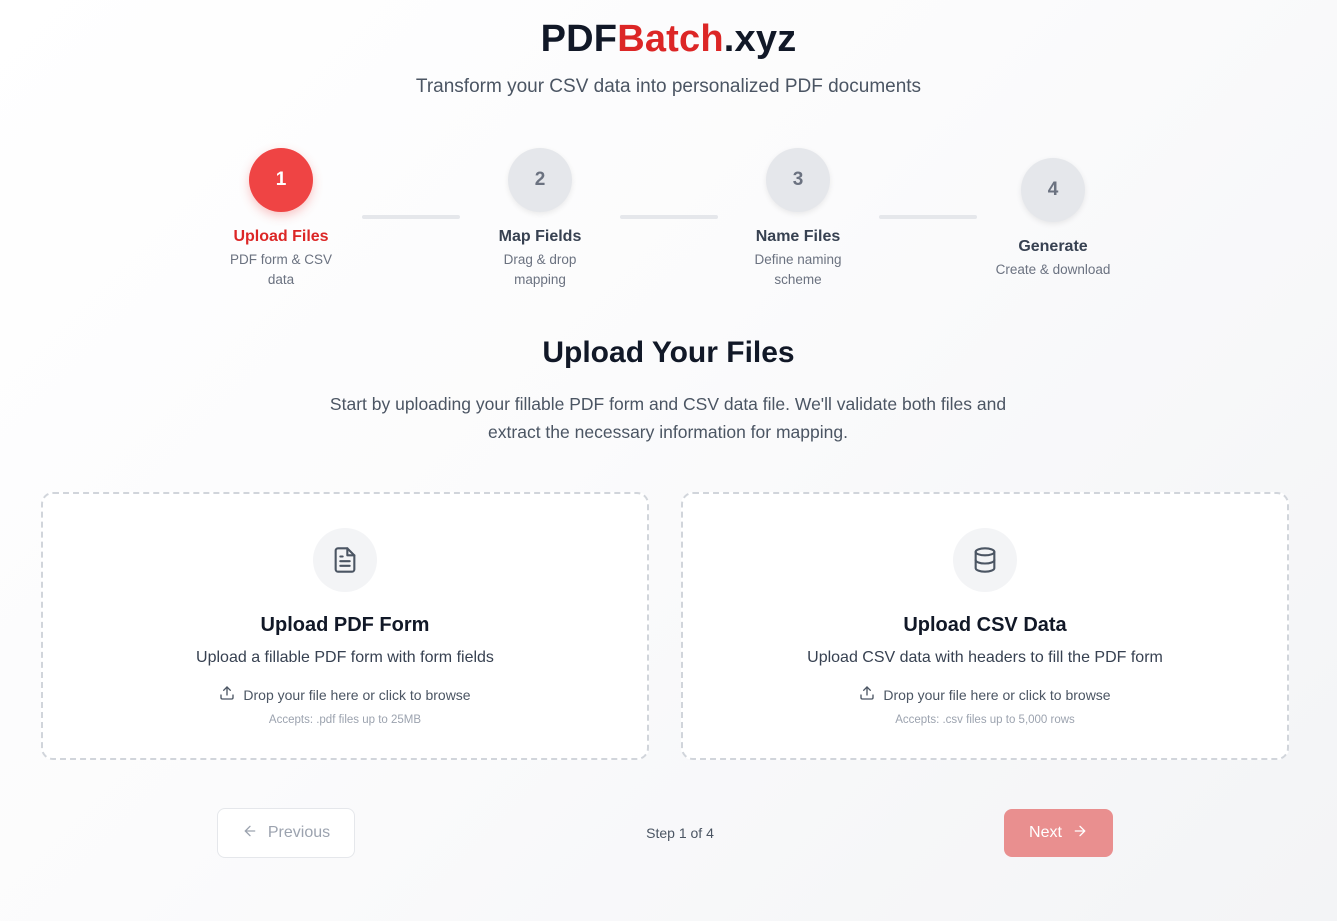  Describe the element at coordinates (540, 269) in the screenshot. I see `step-subtitle: Drag & drop mapping` at that location.